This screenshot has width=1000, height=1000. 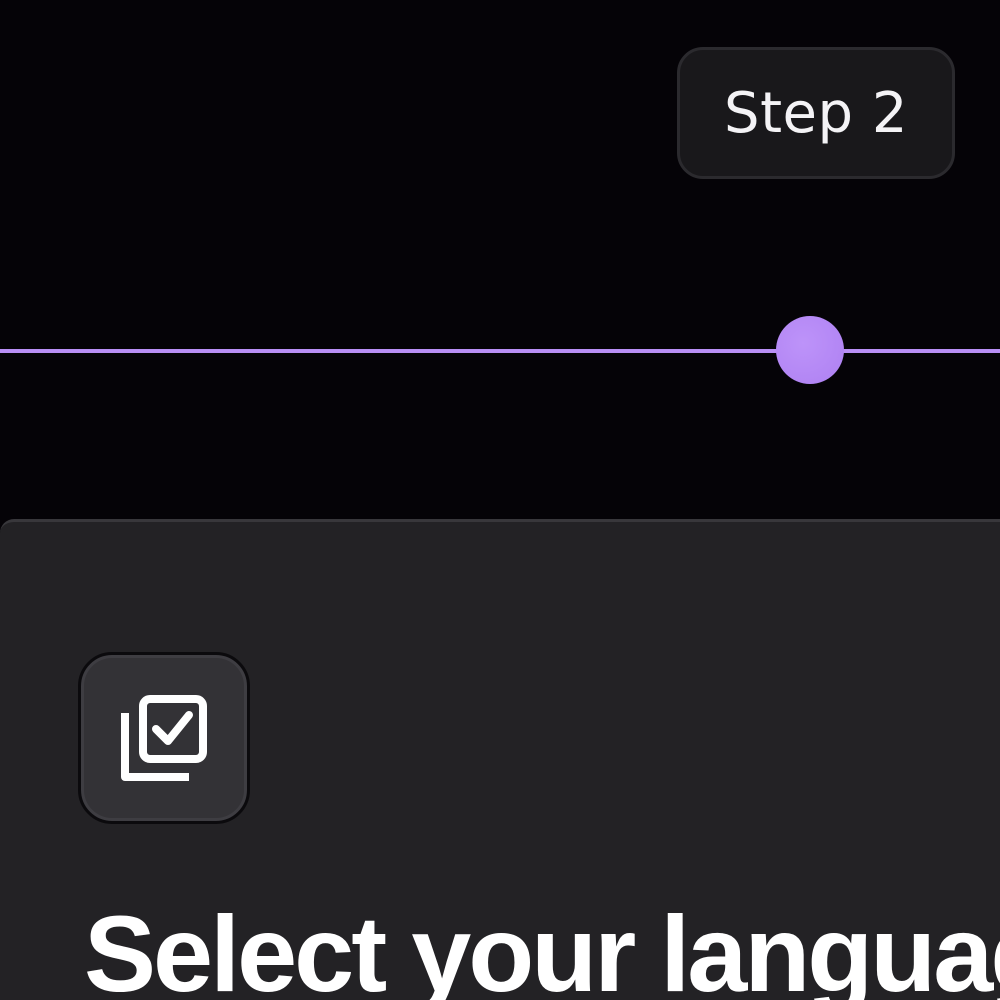 I want to click on icon-tile, so click(x=164, y=738).